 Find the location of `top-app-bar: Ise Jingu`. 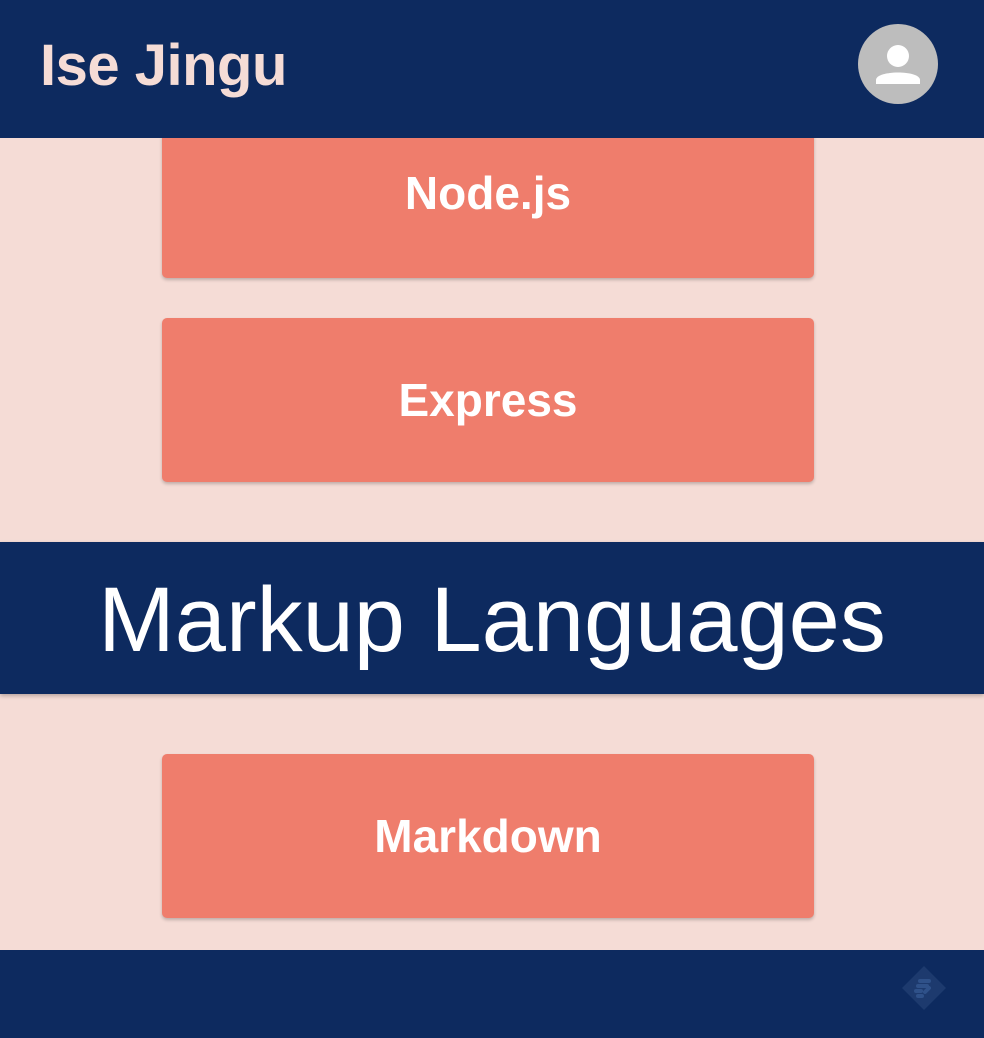

top-app-bar: Ise Jingu is located at coordinates (492, 69).